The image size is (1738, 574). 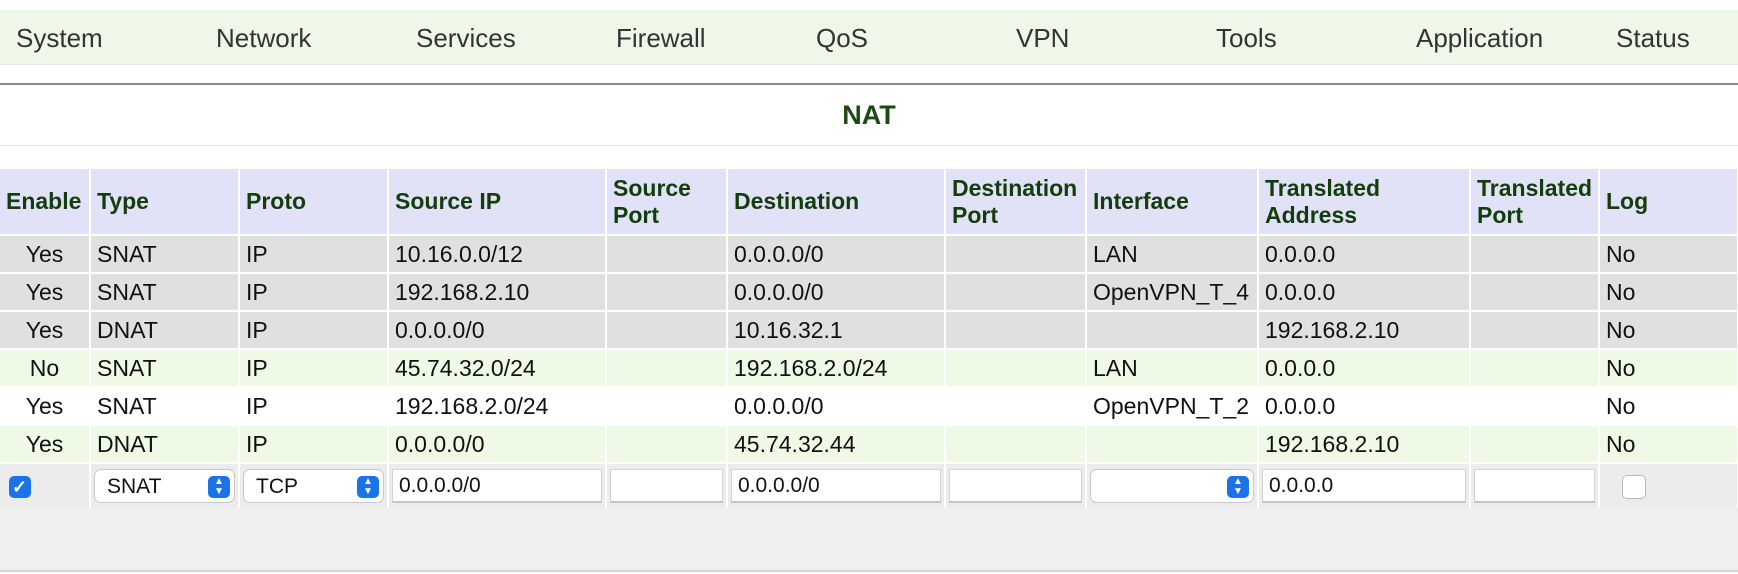 I want to click on cell-type: DNAT, so click(x=165, y=330).